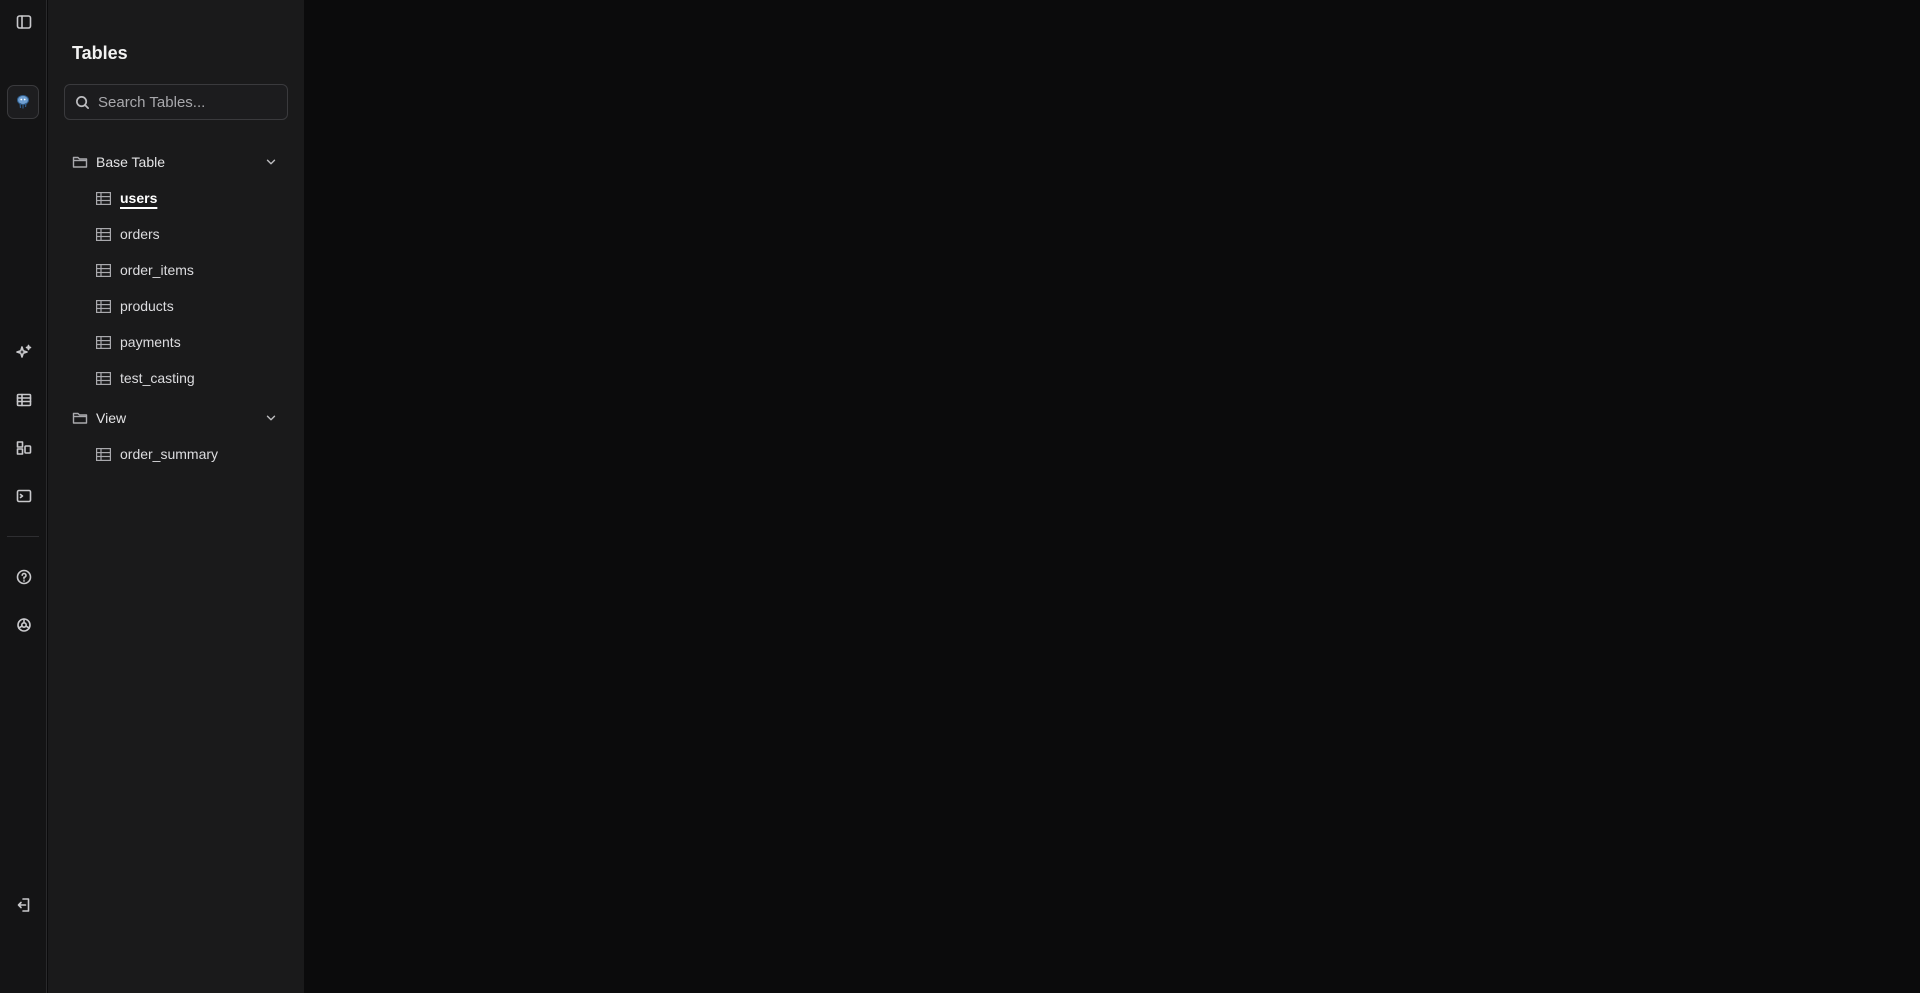 This screenshot has width=1920, height=993. I want to click on table-item-order-items: order_items, so click(188, 270).